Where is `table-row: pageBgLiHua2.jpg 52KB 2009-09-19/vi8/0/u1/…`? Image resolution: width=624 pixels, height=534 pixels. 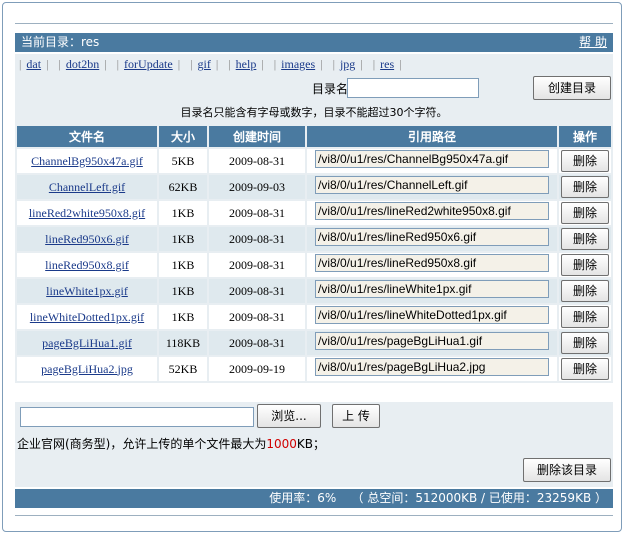
table-row: pageBgLiHua2.jpg 52KB 2009-09-19/vi8/0/u1/… is located at coordinates (314, 369).